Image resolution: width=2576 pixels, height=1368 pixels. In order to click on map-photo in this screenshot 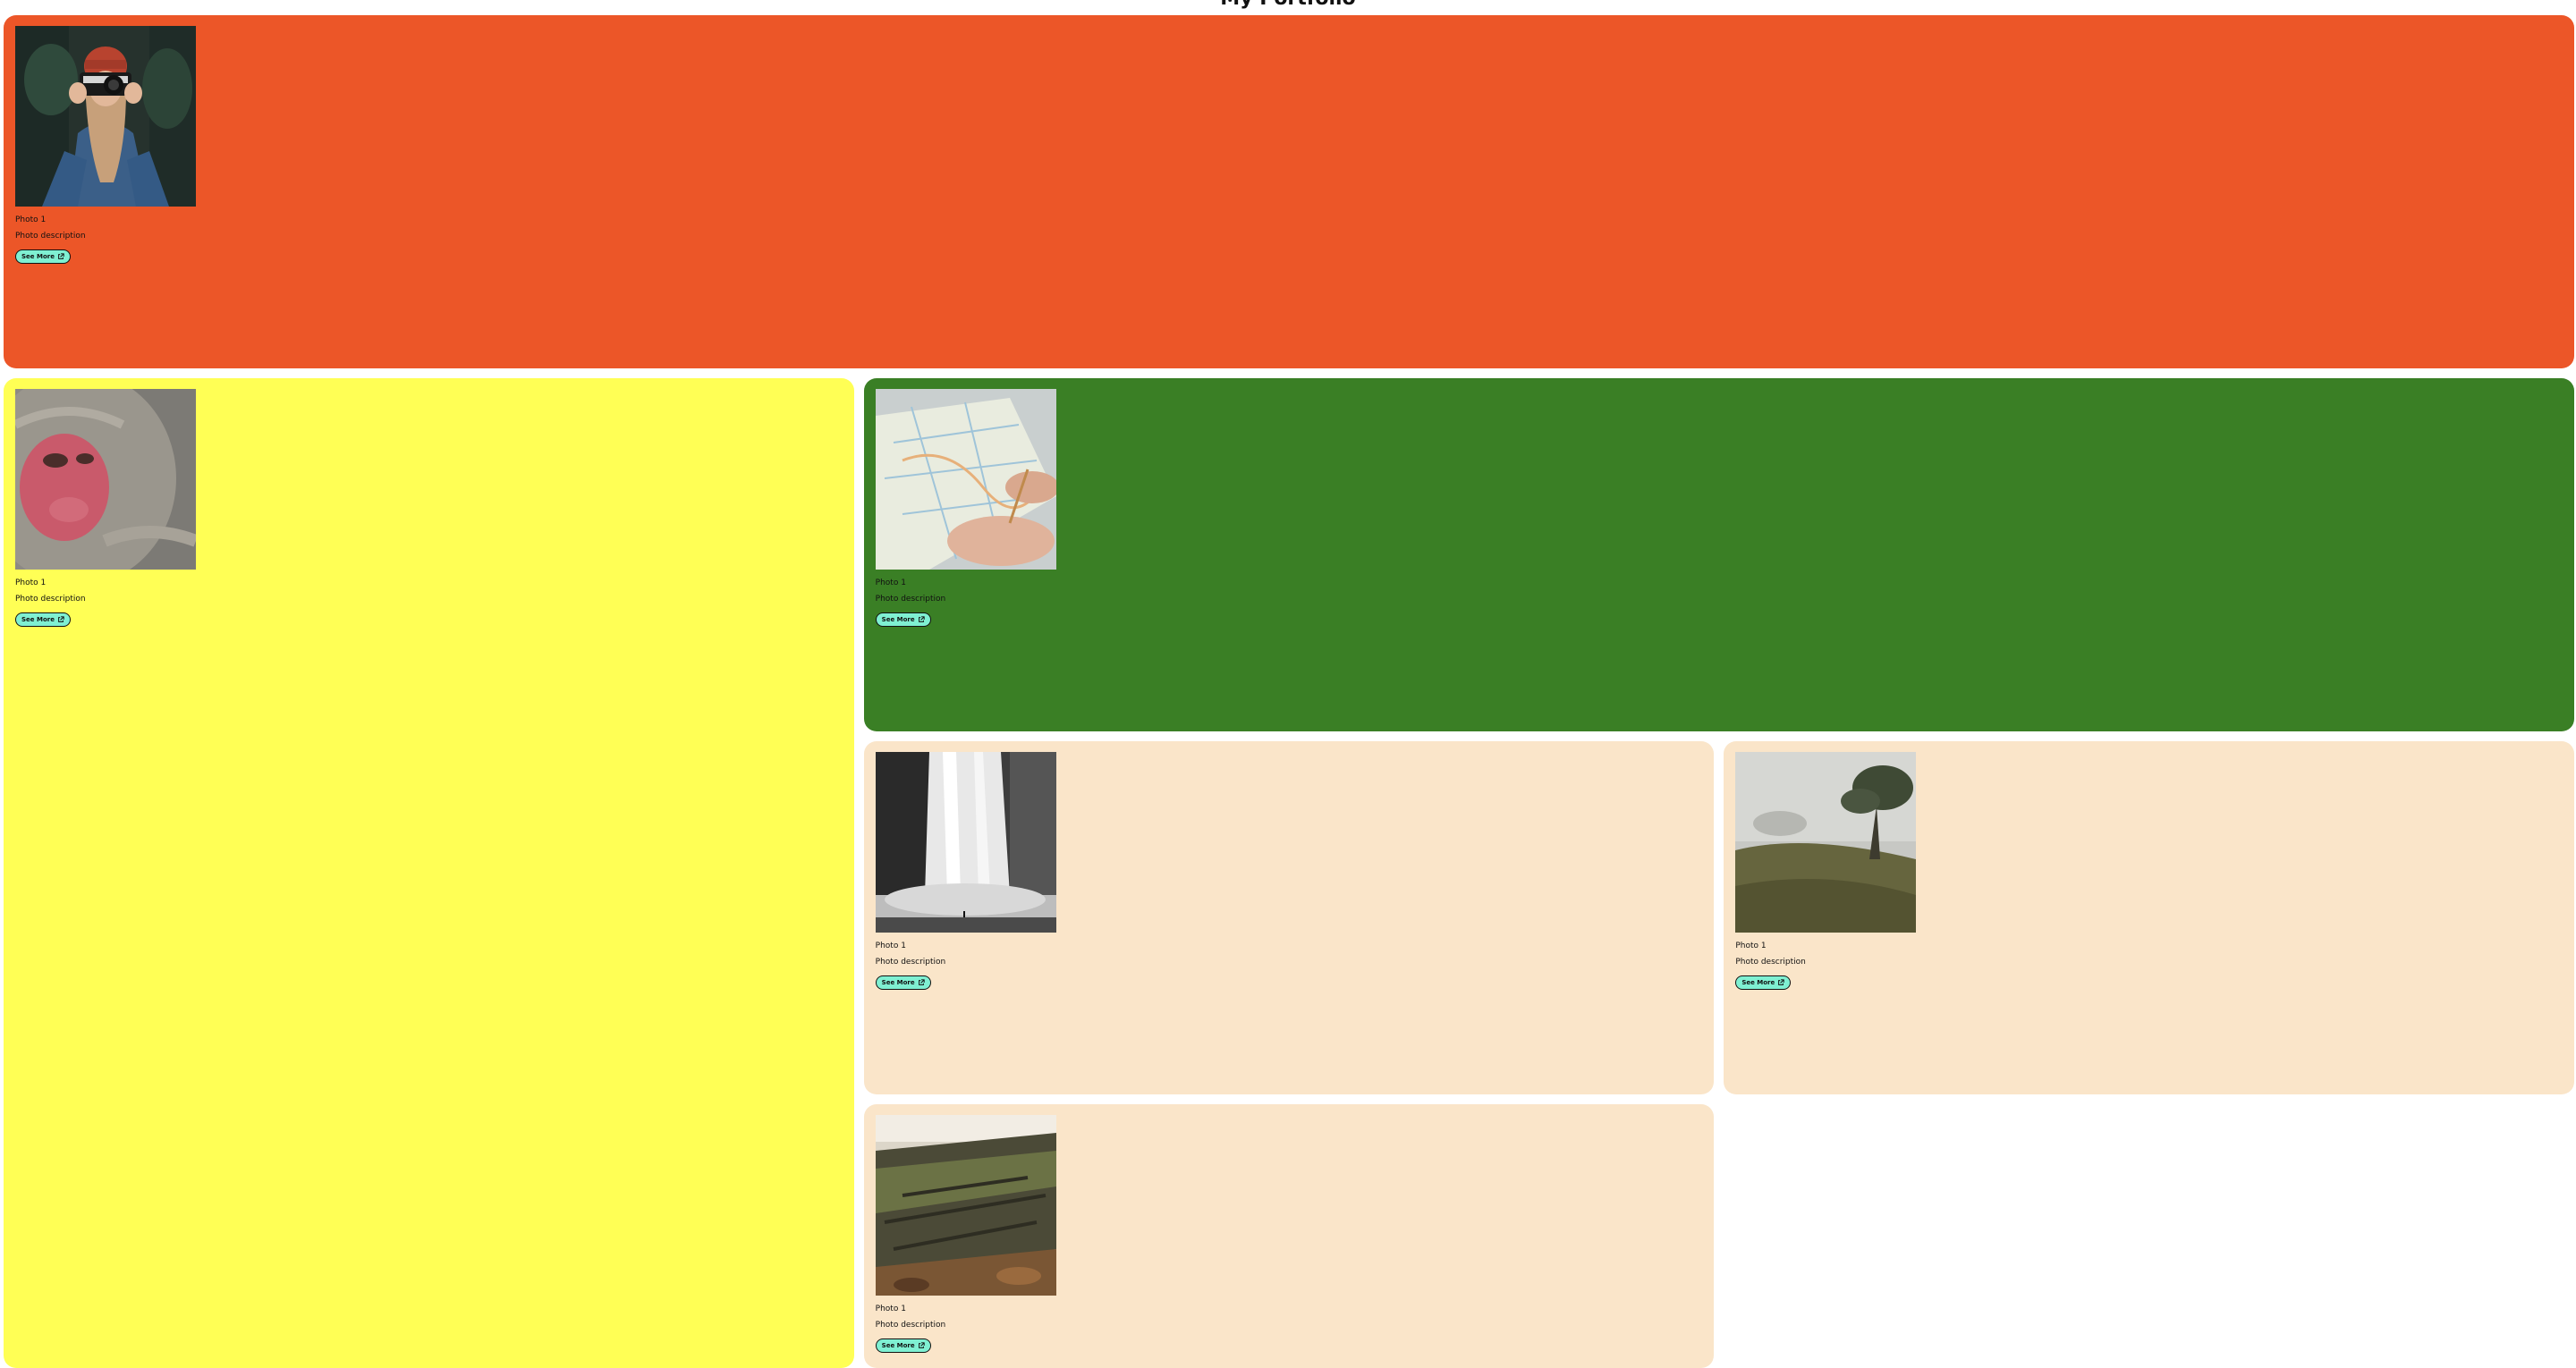, I will do `click(965, 479)`.